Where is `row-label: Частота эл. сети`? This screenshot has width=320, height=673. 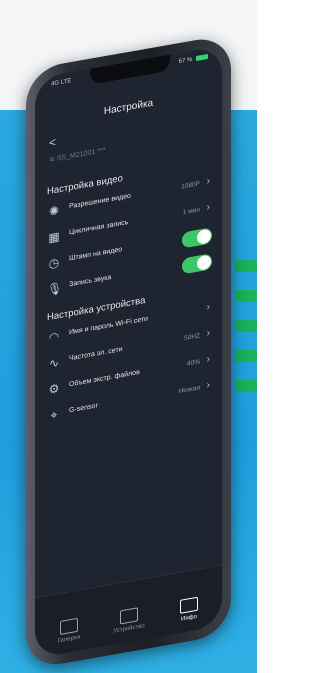
row-label: Частота эл. сети is located at coordinates (96, 354).